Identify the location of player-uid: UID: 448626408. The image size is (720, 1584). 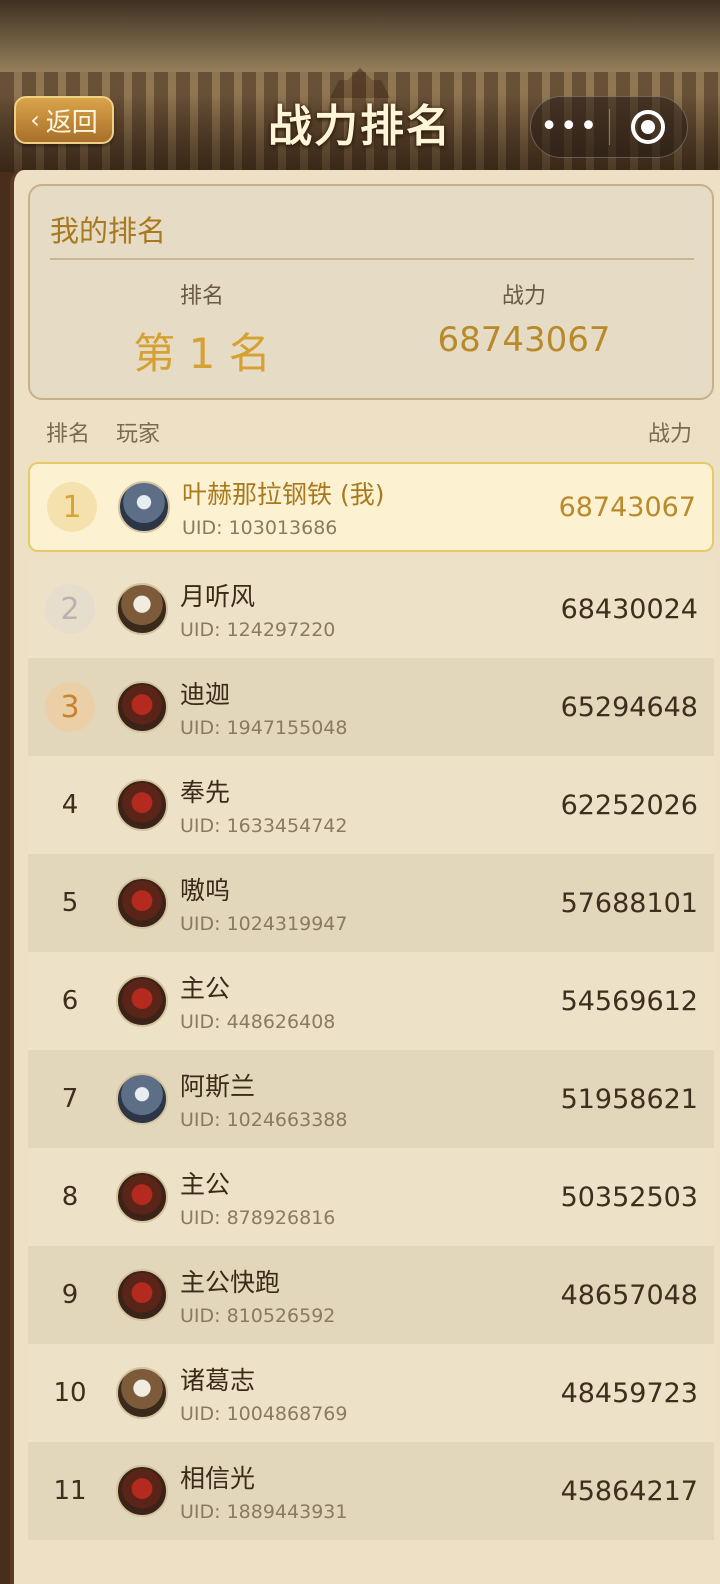
(258, 1022).